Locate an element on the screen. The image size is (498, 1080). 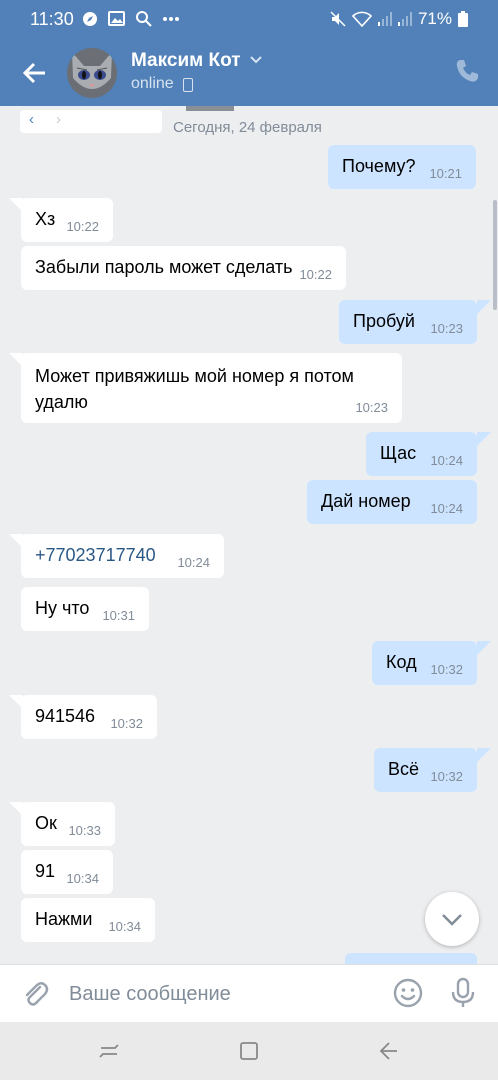
message-outgoing: Щас 10:24 is located at coordinates (421, 454).